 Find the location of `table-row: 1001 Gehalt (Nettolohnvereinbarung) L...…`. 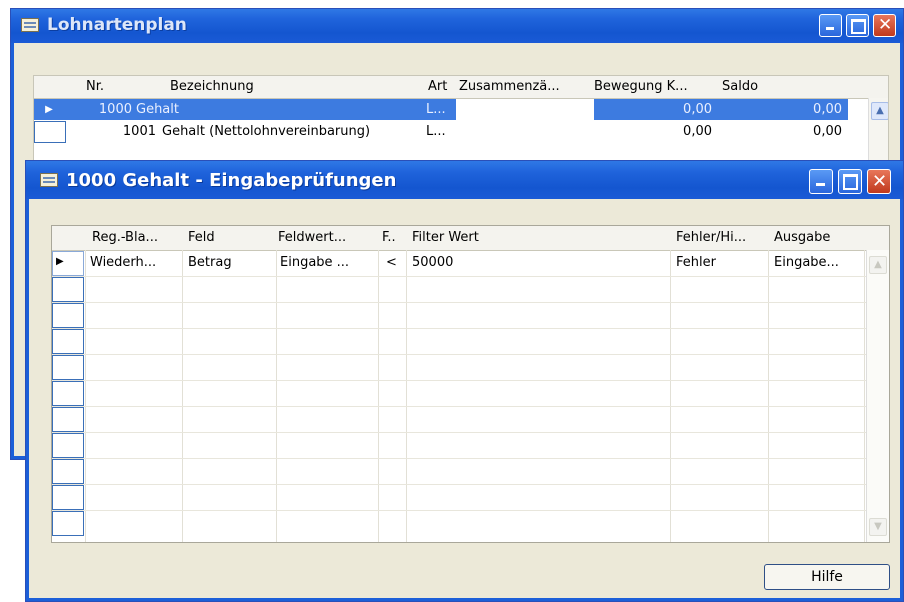

table-row: 1001 Gehalt (Nettolohnvereinbarung) L...… is located at coordinates (441, 132).